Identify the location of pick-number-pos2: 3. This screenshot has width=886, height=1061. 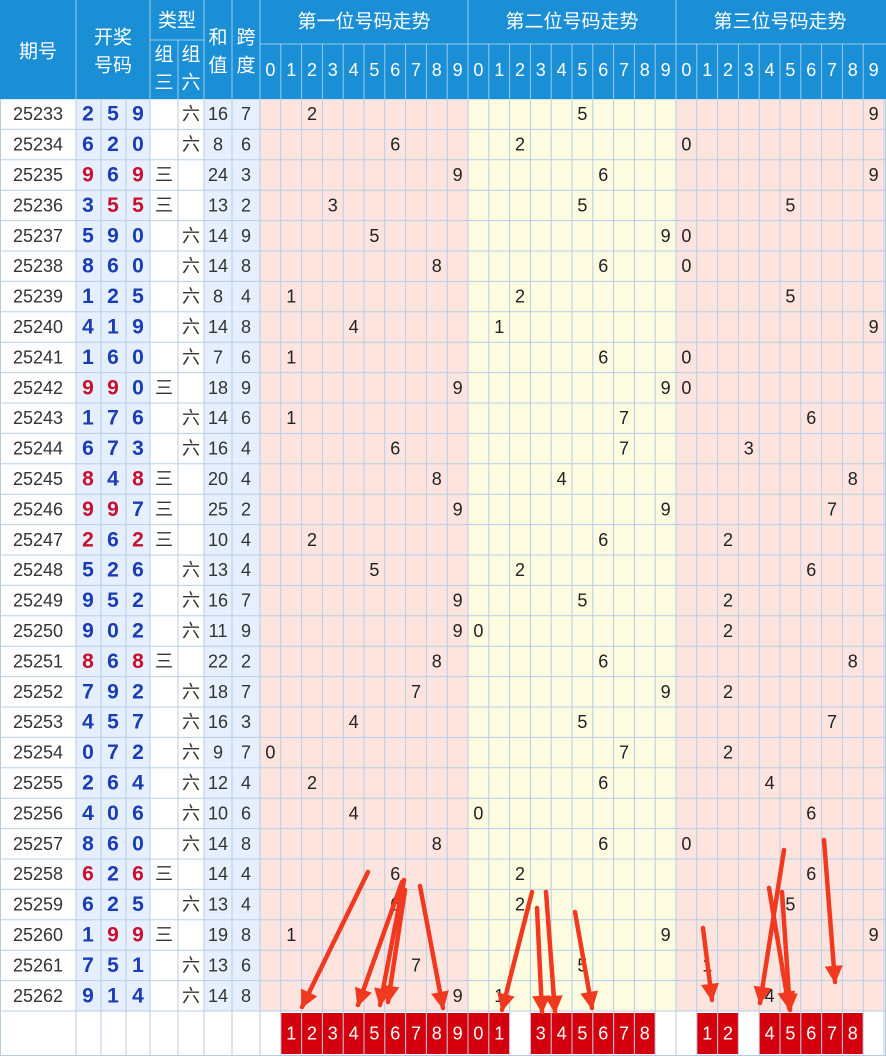
(541, 1034).